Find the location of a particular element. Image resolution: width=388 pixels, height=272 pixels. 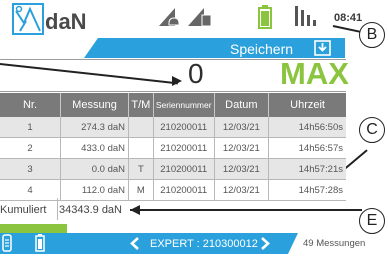

col-header-datum: Datum is located at coordinates (242, 105).